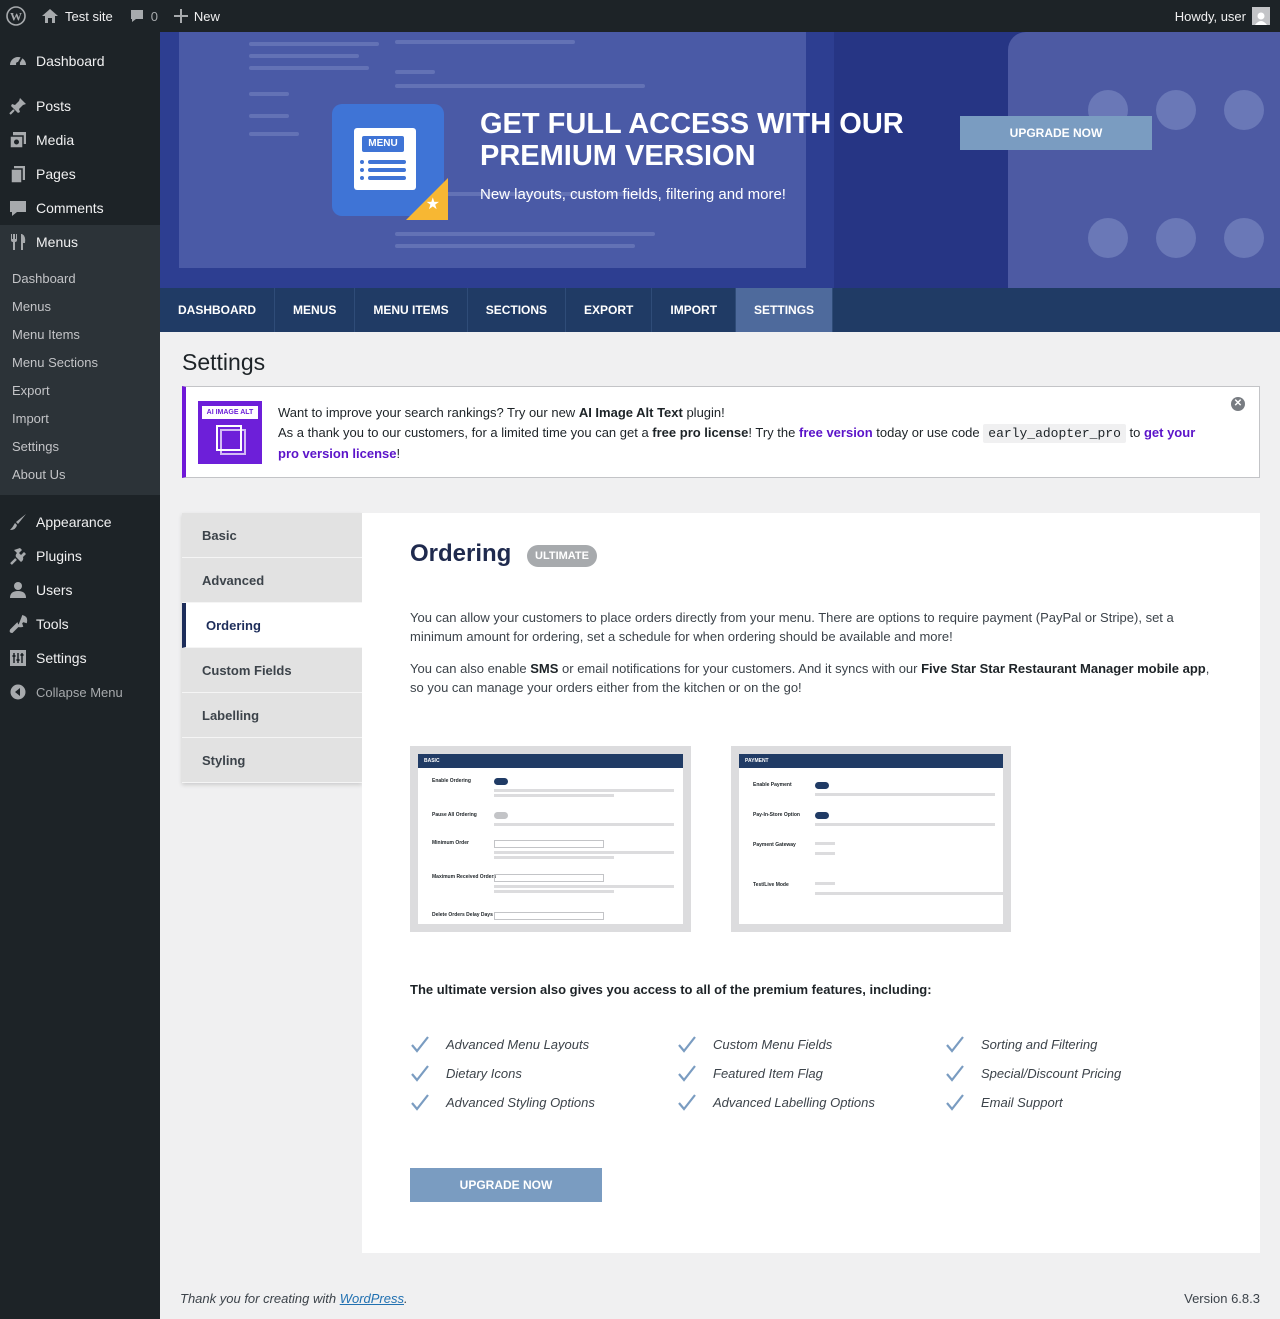  Describe the element at coordinates (57, 242) in the screenshot. I see `sidebar-item-label: Menus` at that location.